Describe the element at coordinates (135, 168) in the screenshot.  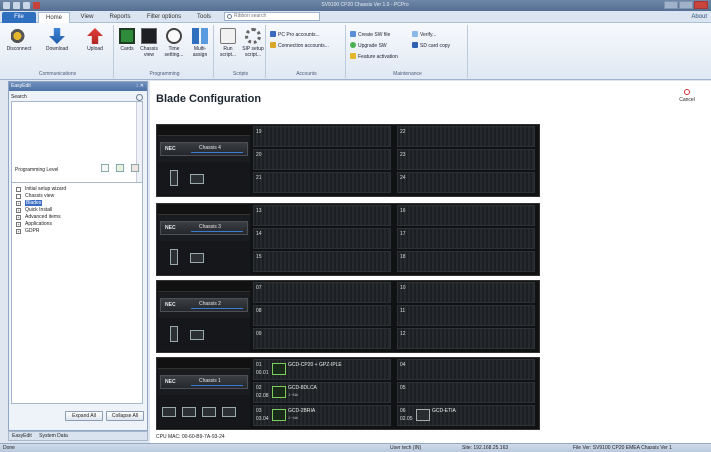
I see `level-3-button` at that location.